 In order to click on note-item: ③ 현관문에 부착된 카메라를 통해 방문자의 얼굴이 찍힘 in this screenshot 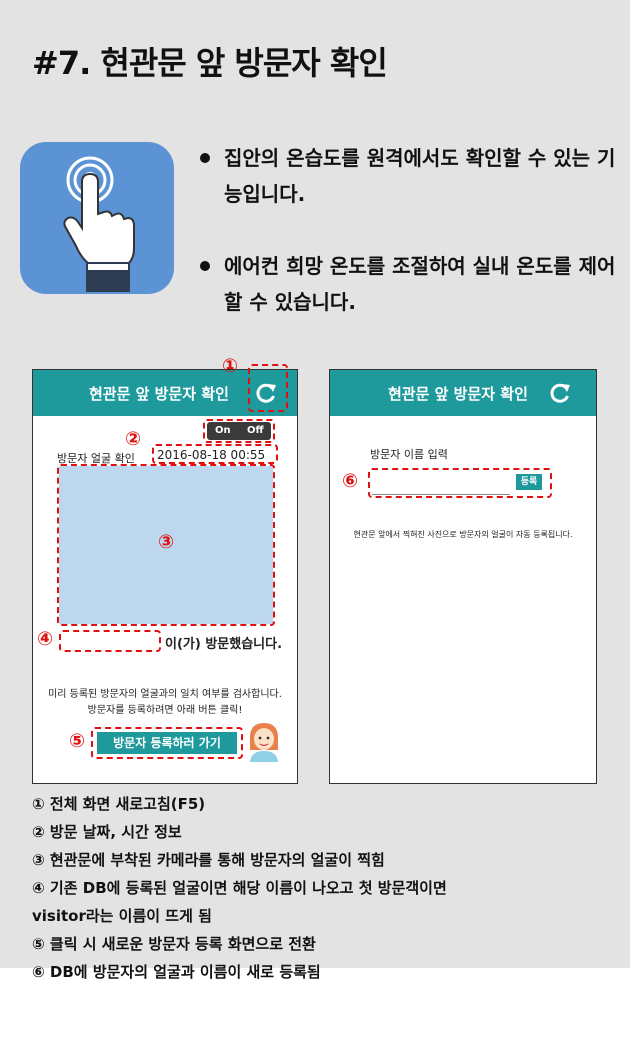, I will do `click(208, 860)`.